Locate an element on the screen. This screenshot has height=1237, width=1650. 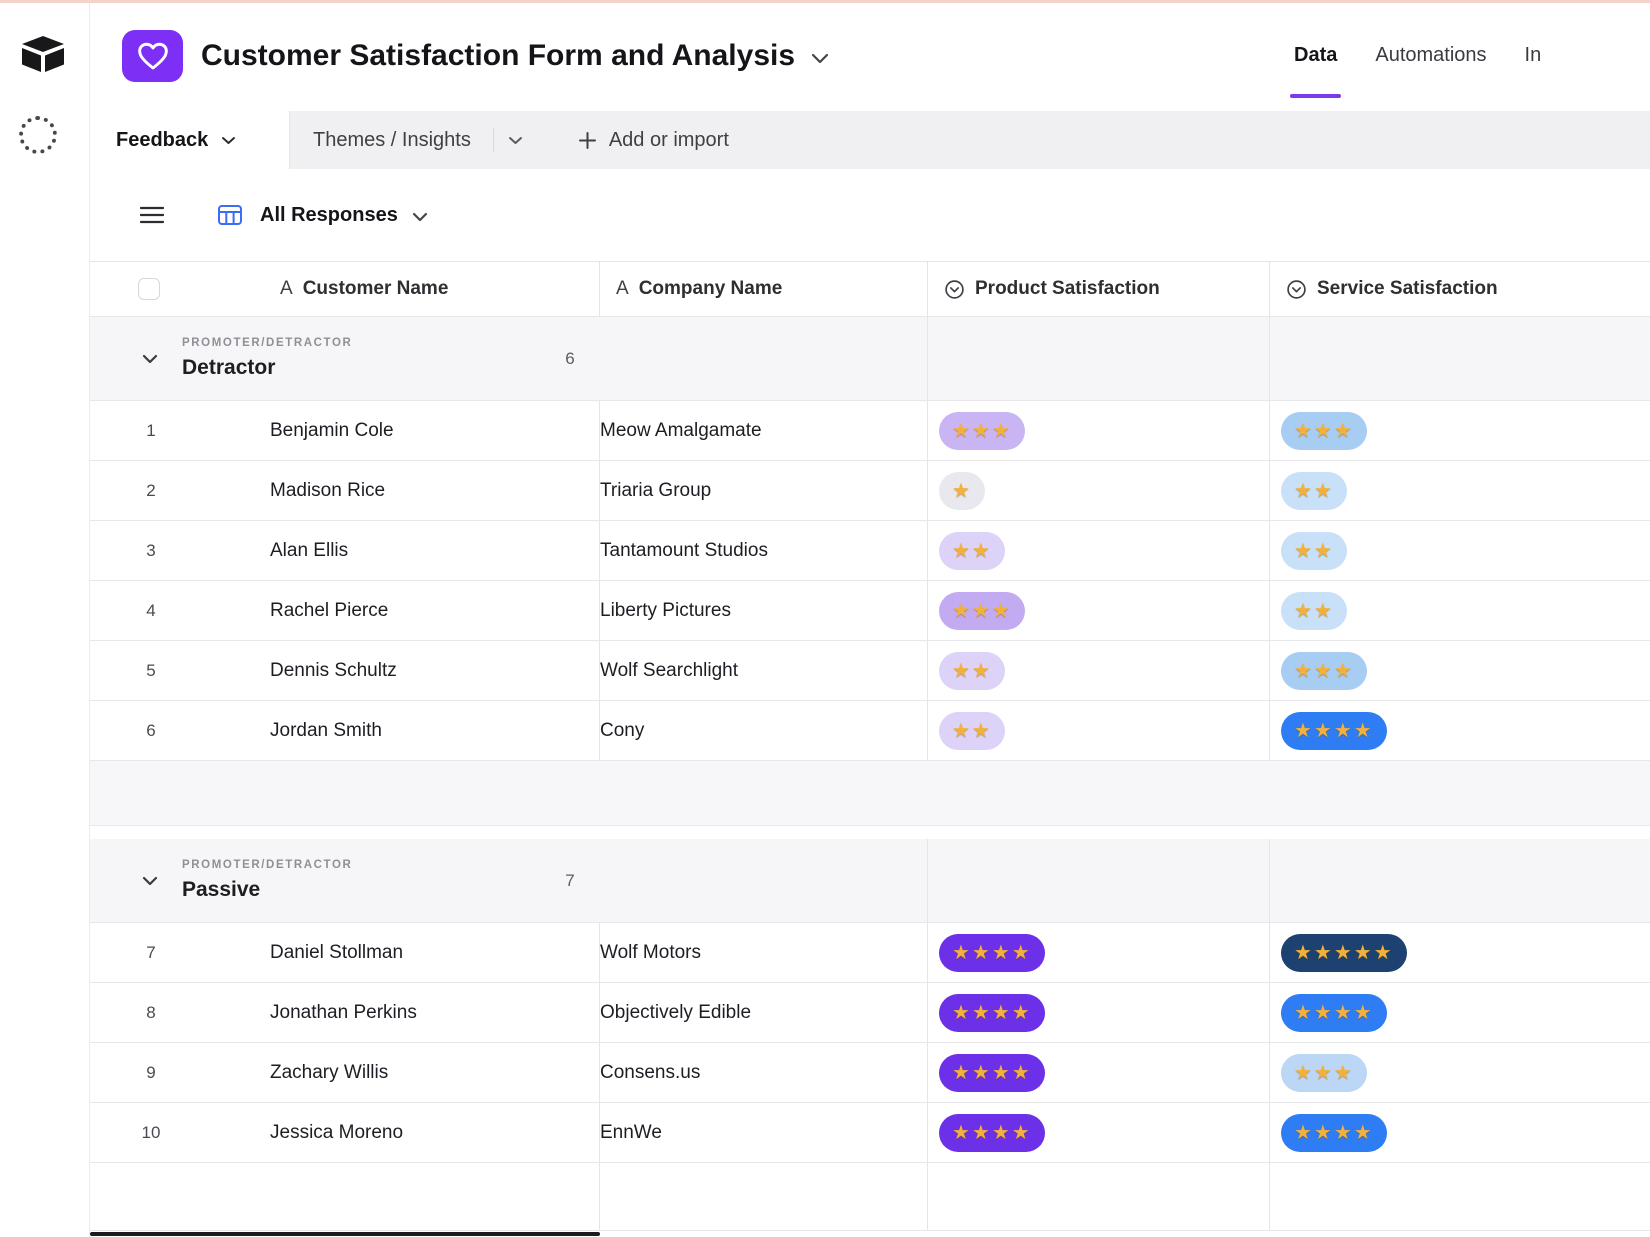
company-name-cell: Meow Amalgamate is located at coordinates (681, 430).